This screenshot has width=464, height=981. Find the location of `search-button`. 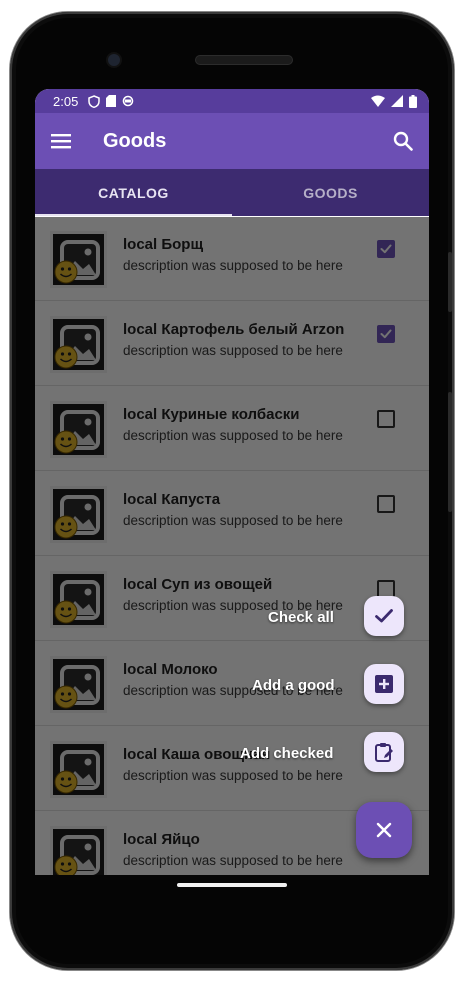

search-button is located at coordinates (403, 141).